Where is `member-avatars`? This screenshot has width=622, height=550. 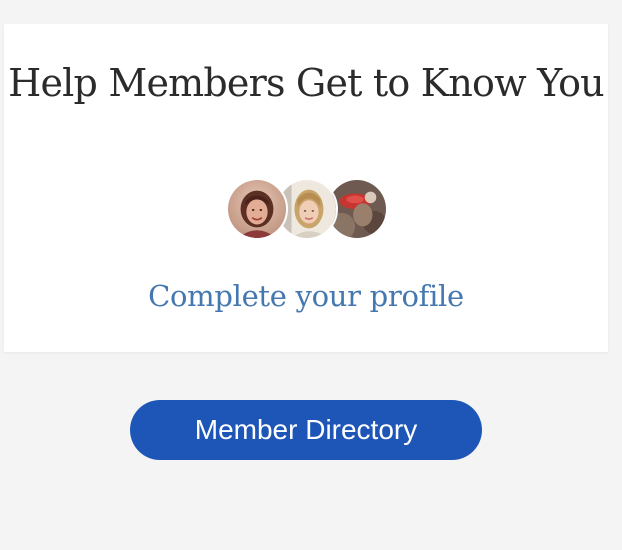 member-avatars is located at coordinates (307, 211).